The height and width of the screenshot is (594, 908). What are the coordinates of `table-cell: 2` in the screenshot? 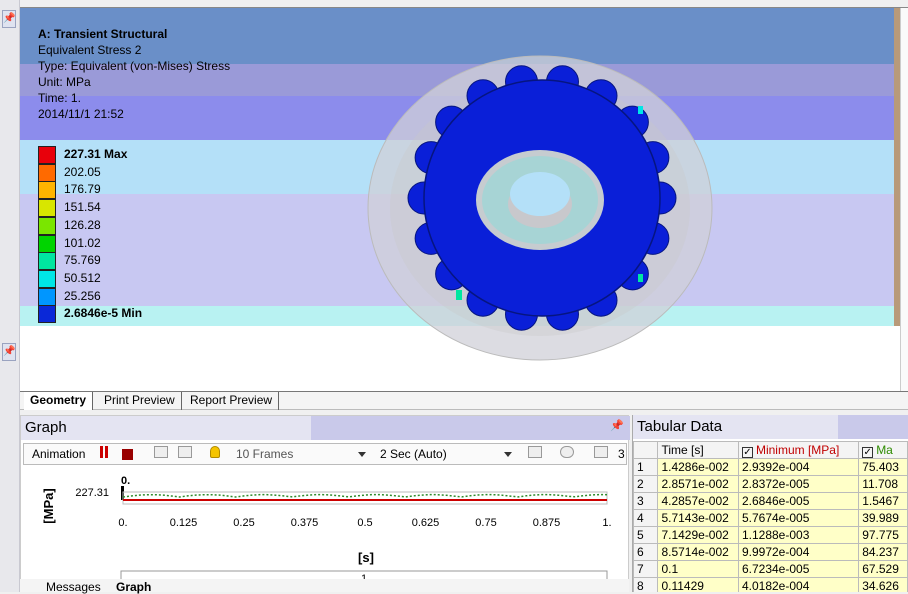 It's located at (646, 484).